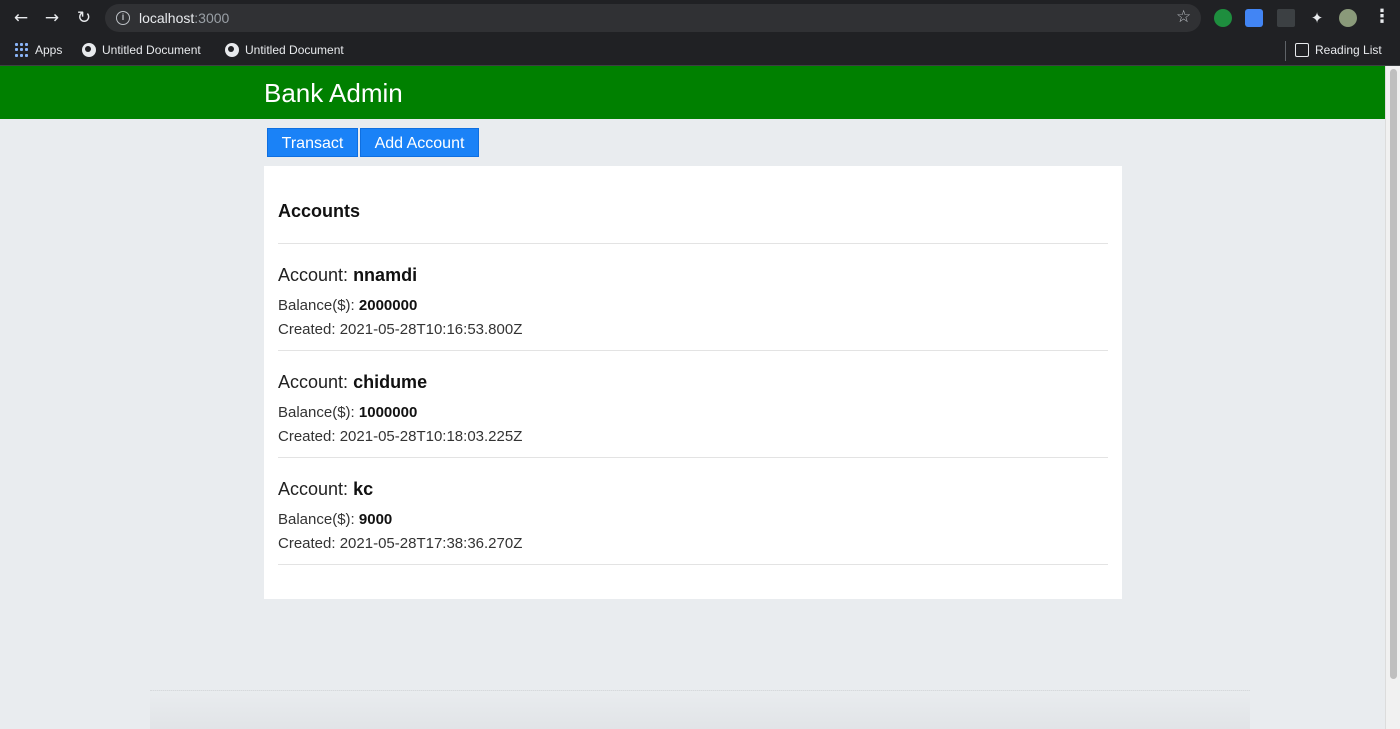 The image size is (1400, 729). Describe the element at coordinates (1317, 18) in the screenshot. I see `puzzle-extensions-icon: ✦` at that location.